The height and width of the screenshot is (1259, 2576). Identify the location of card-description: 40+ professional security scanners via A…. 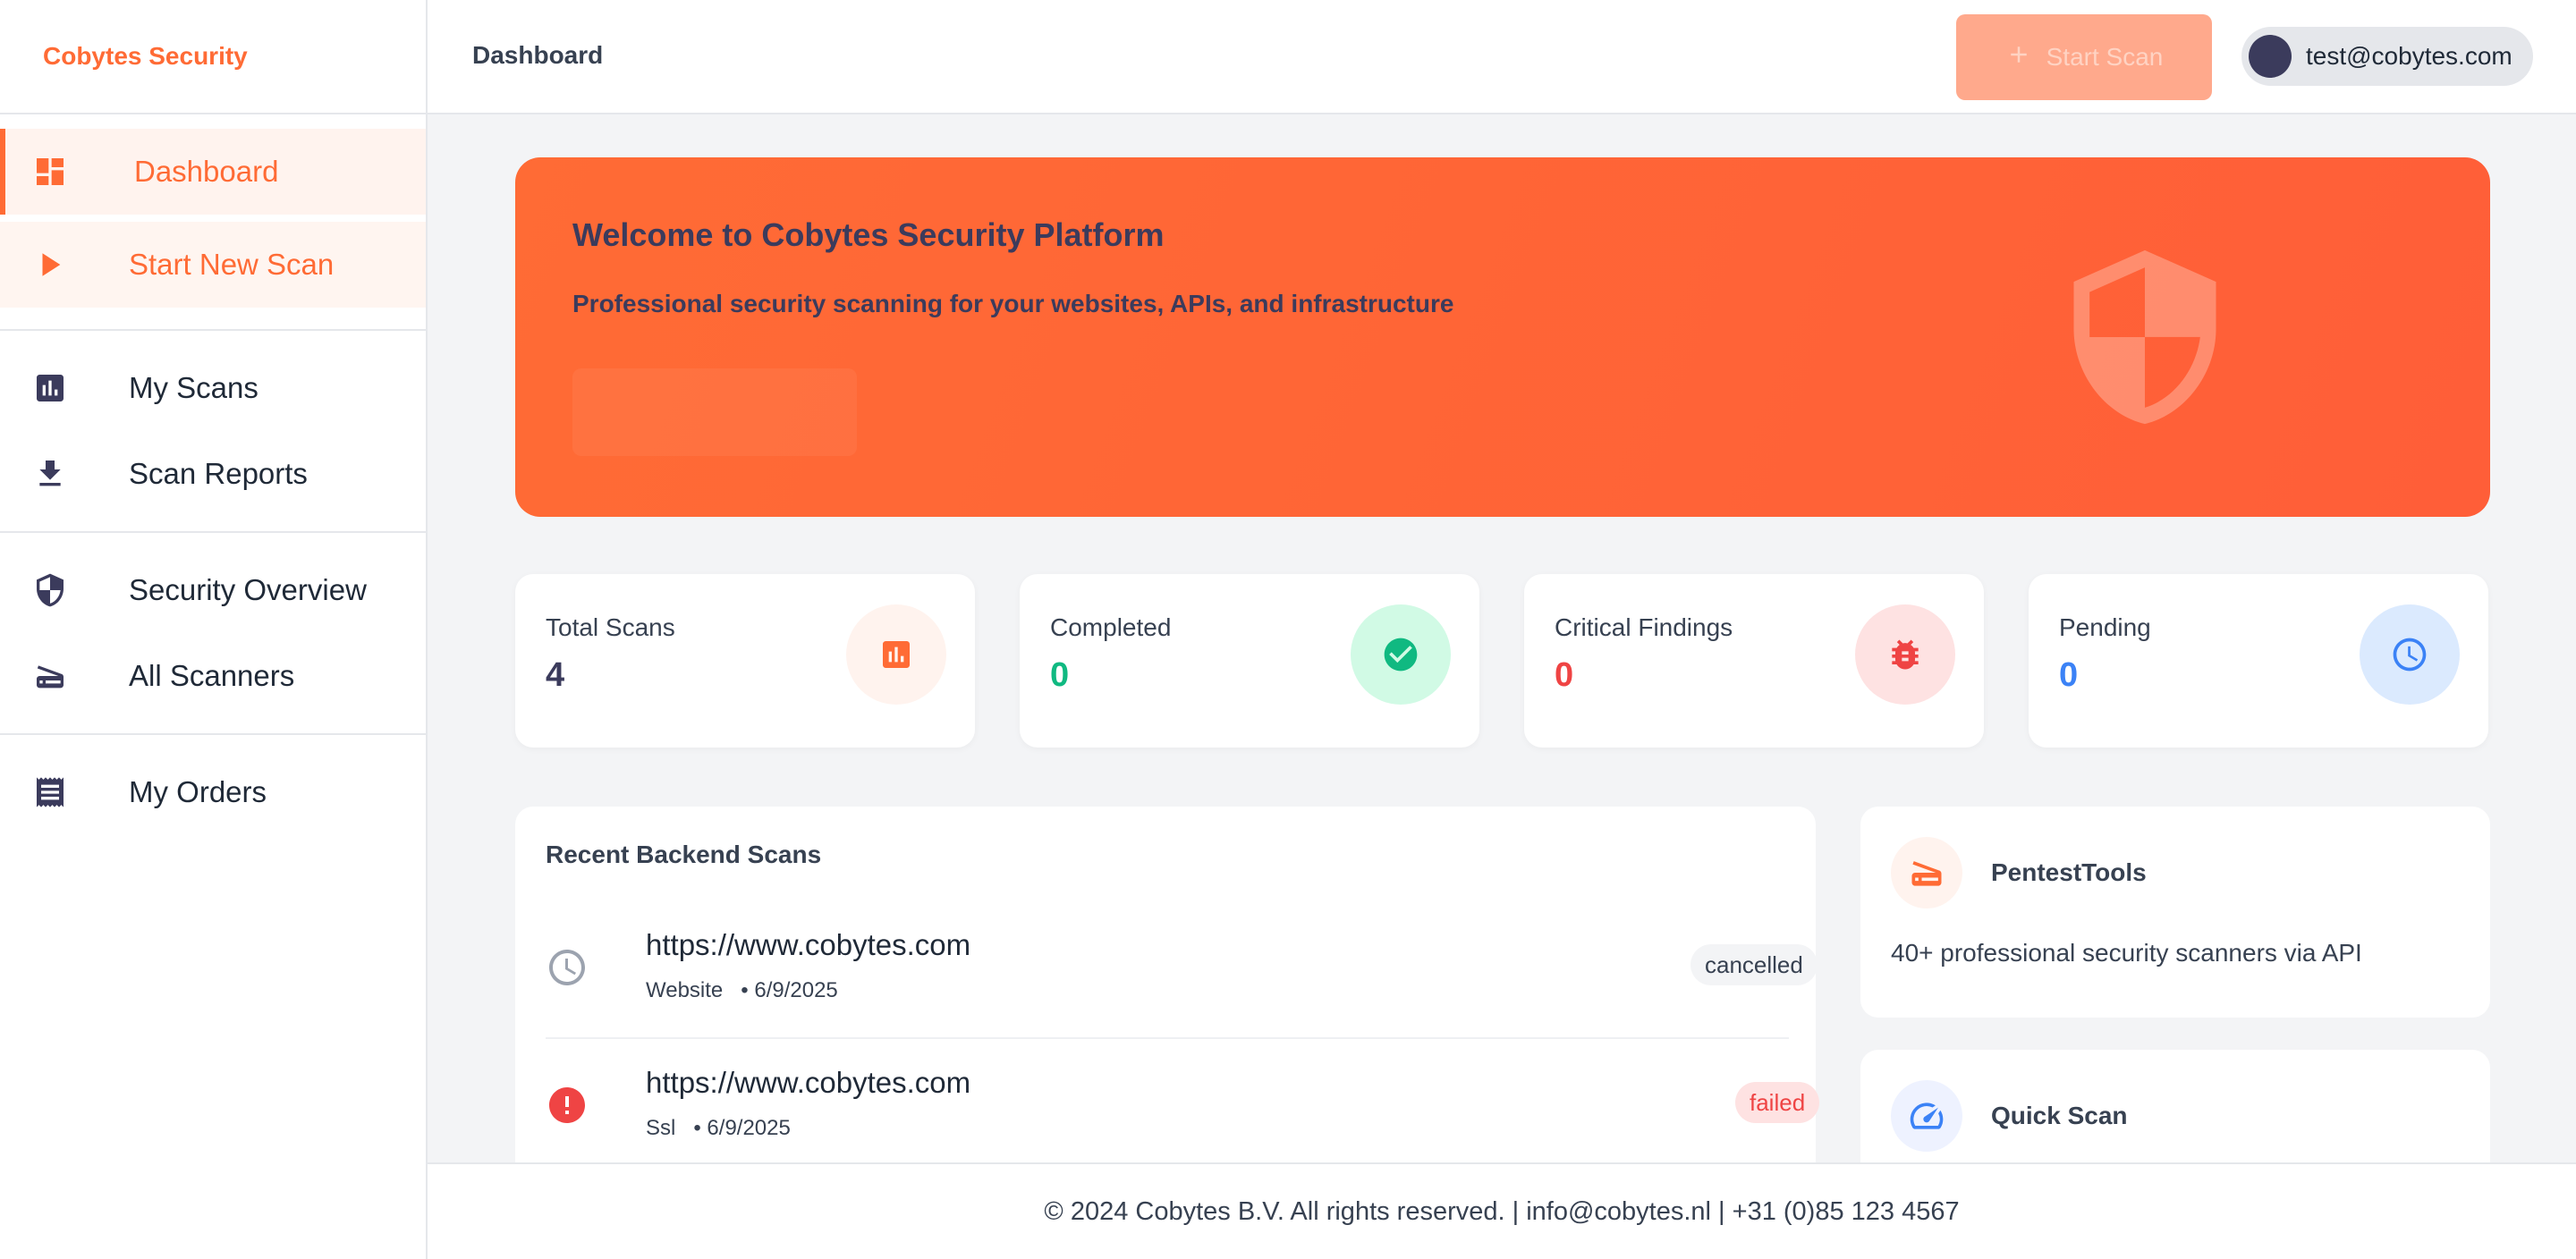
(2126, 953).